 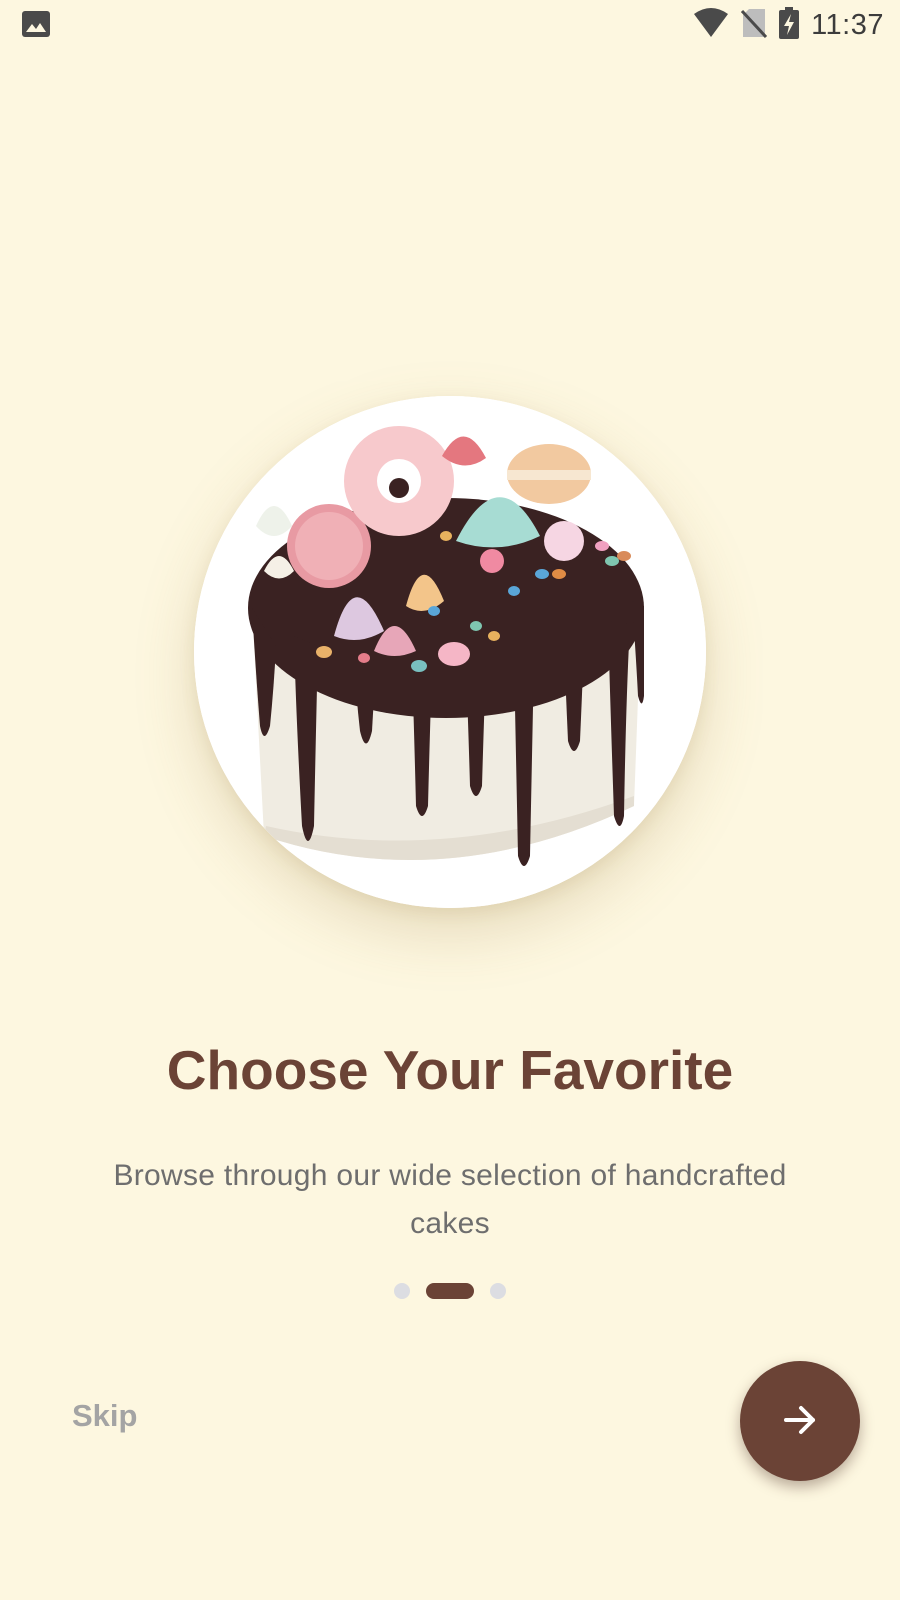 What do you see at coordinates (450, 1070) in the screenshot?
I see `onboarding-title: Choose Your Favorite` at bounding box center [450, 1070].